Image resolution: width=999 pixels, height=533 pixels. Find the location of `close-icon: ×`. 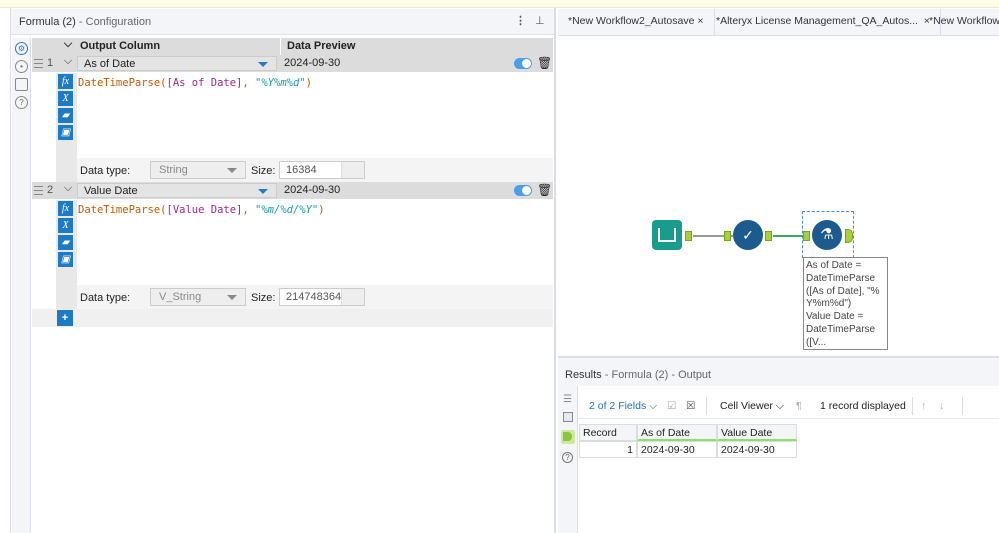

close-icon: × is located at coordinates (700, 21).